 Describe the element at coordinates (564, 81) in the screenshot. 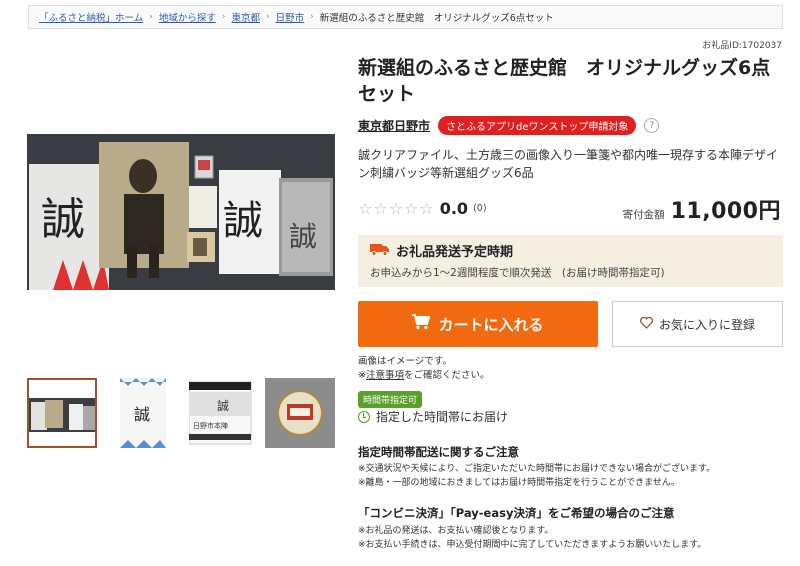

I see `product-title: 新選組のふるさと歴史館 オリジナルグッズ6点セット` at that location.